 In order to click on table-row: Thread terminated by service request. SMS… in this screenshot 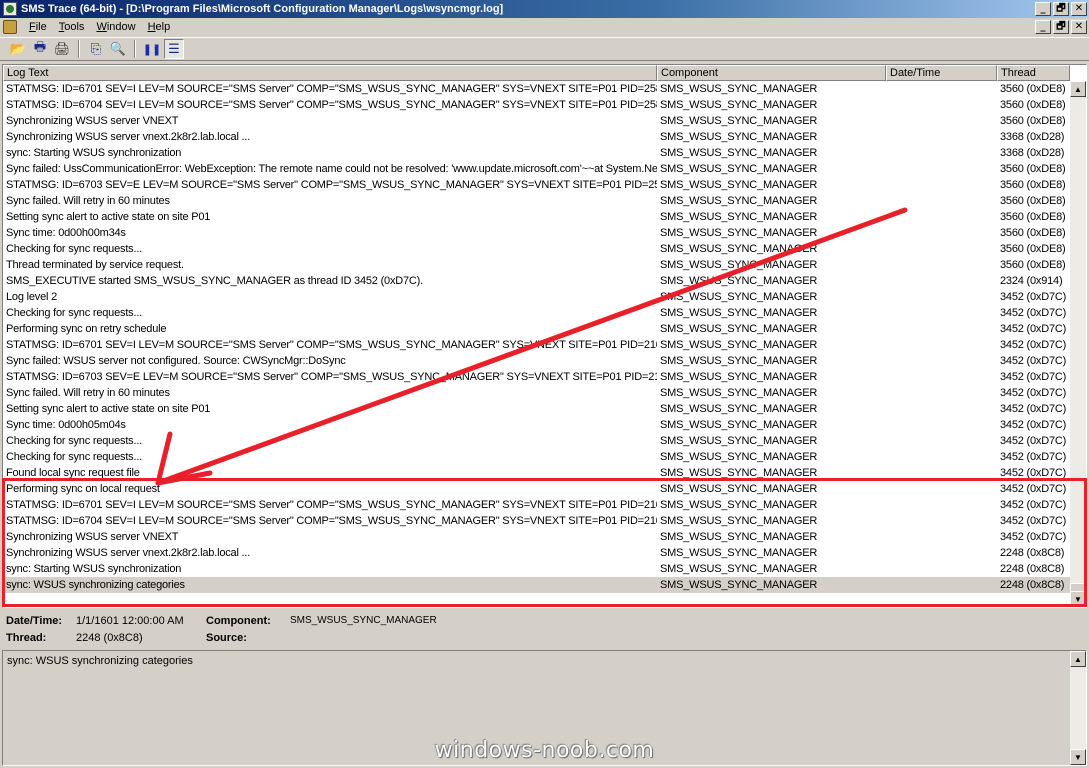, I will do `click(536, 265)`.